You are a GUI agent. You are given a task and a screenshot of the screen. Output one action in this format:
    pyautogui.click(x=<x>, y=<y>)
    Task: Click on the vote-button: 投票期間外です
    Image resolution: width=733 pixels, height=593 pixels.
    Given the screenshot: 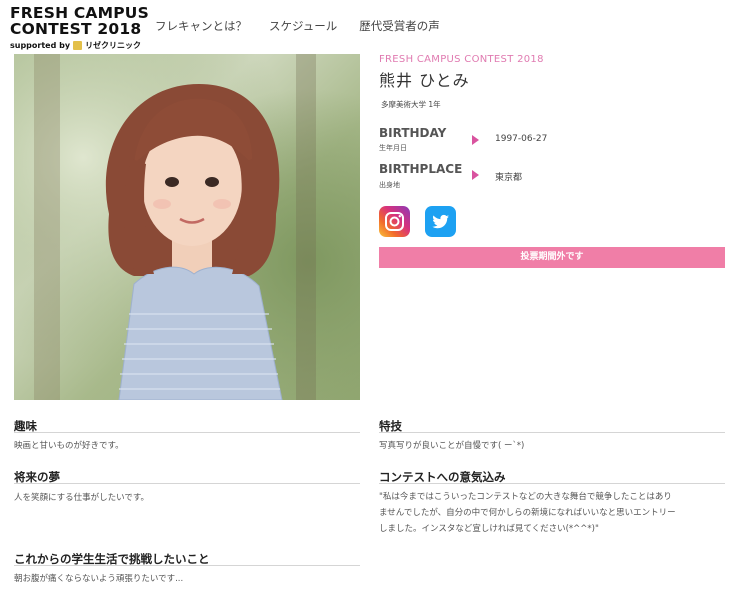 What is the action you would take?
    pyautogui.click(x=552, y=257)
    